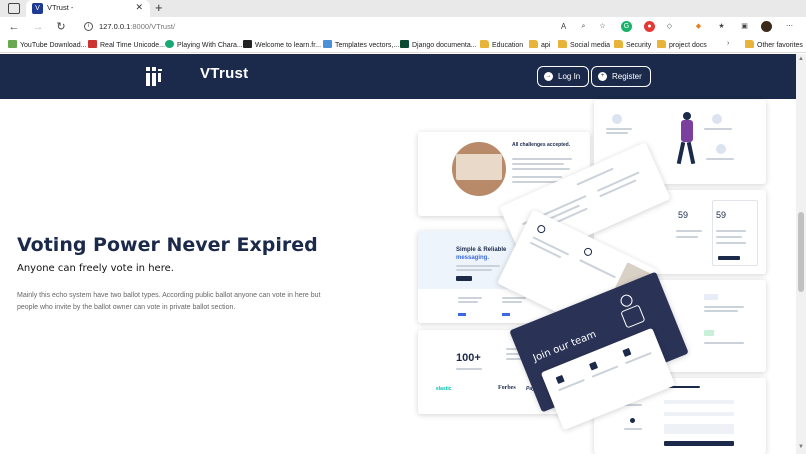 The height and width of the screenshot is (454, 806). I want to click on bookmark-folder: api, so click(539, 44).